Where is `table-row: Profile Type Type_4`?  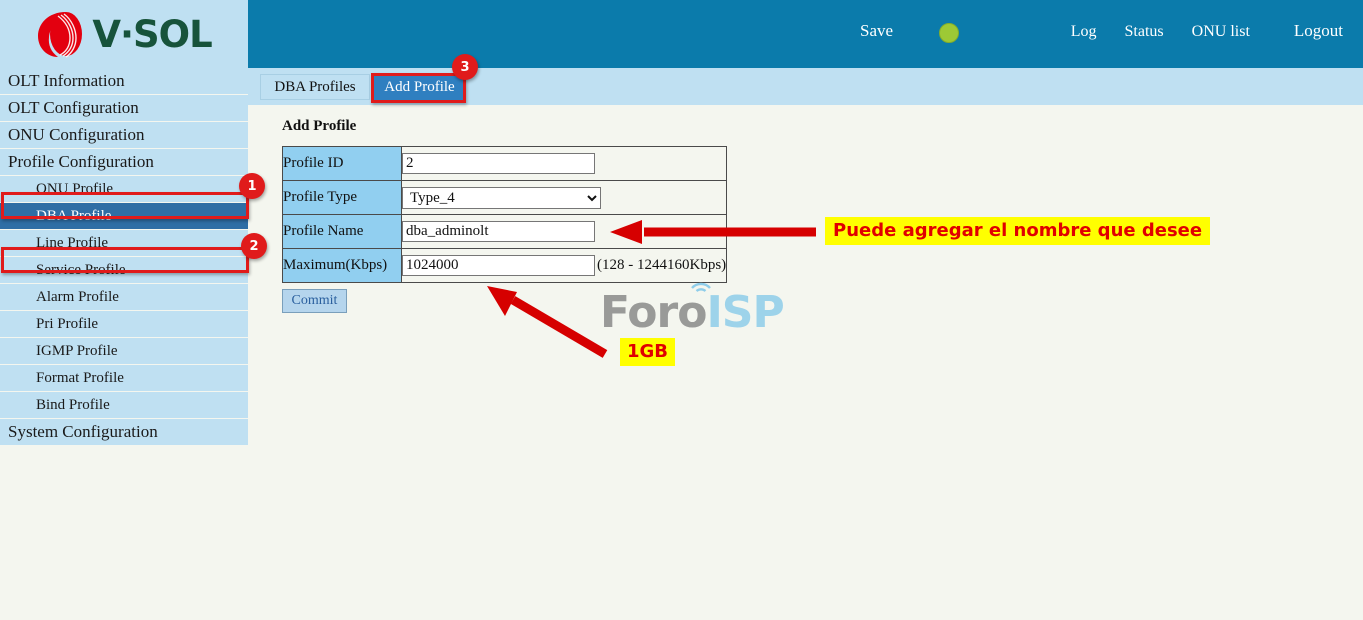
table-row: Profile Type Type_4 is located at coordinates (505, 197).